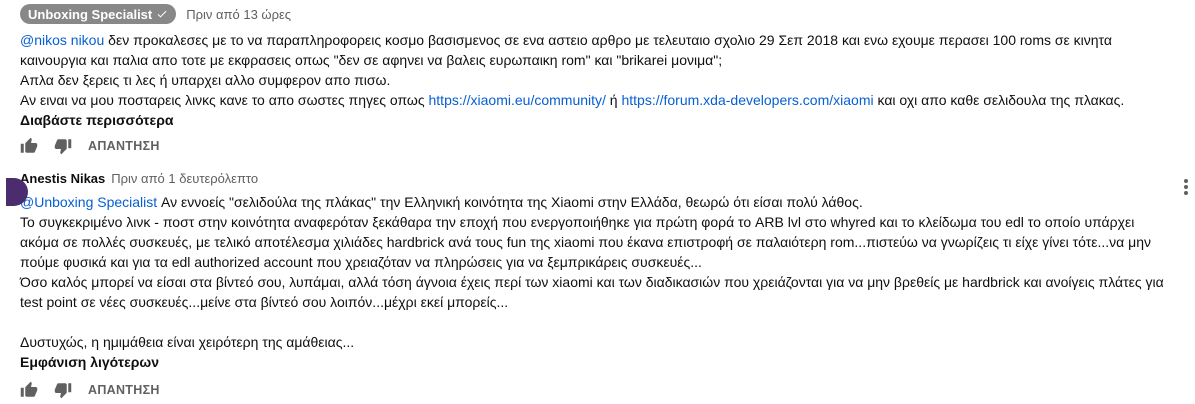 The height and width of the screenshot is (404, 1195). I want to click on author-name: Anestis Nikas, so click(62, 178).